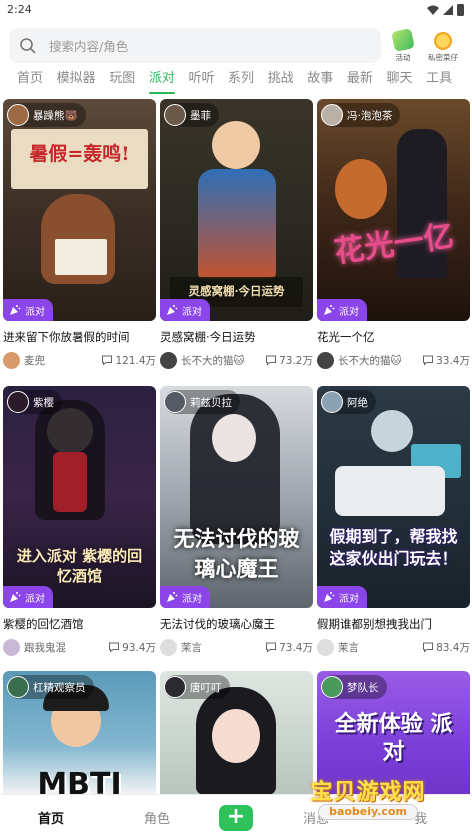 The width and height of the screenshot is (472, 839). I want to click on watermark-text: 宝贝游戏网, so click(368, 792).